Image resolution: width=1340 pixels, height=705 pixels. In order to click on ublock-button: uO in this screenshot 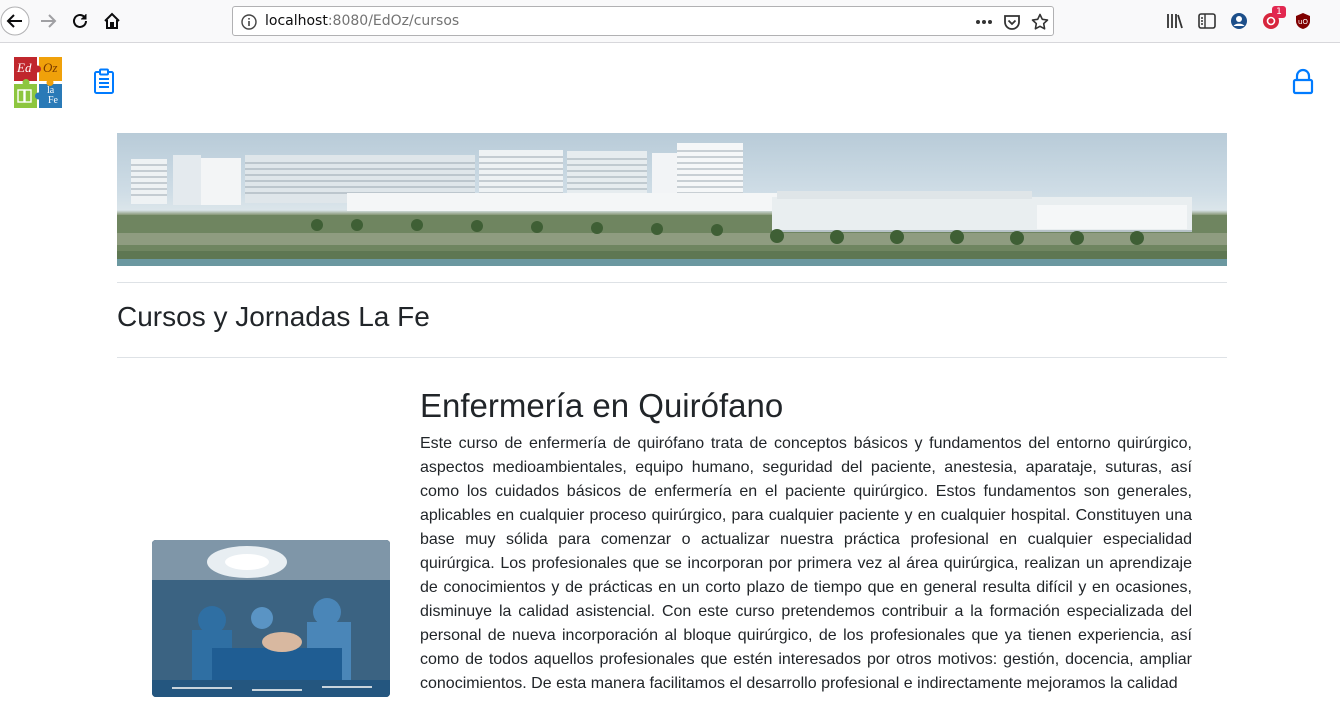, I will do `click(1303, 21)`.